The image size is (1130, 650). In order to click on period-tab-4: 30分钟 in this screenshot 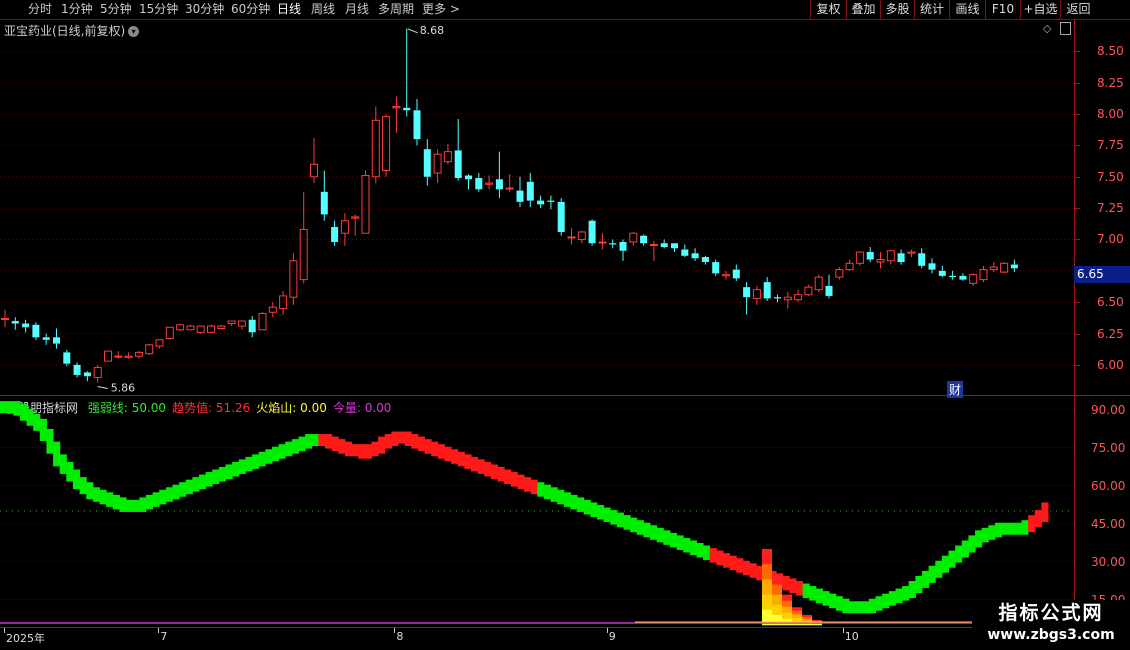, I will do `click(204, 9)`.